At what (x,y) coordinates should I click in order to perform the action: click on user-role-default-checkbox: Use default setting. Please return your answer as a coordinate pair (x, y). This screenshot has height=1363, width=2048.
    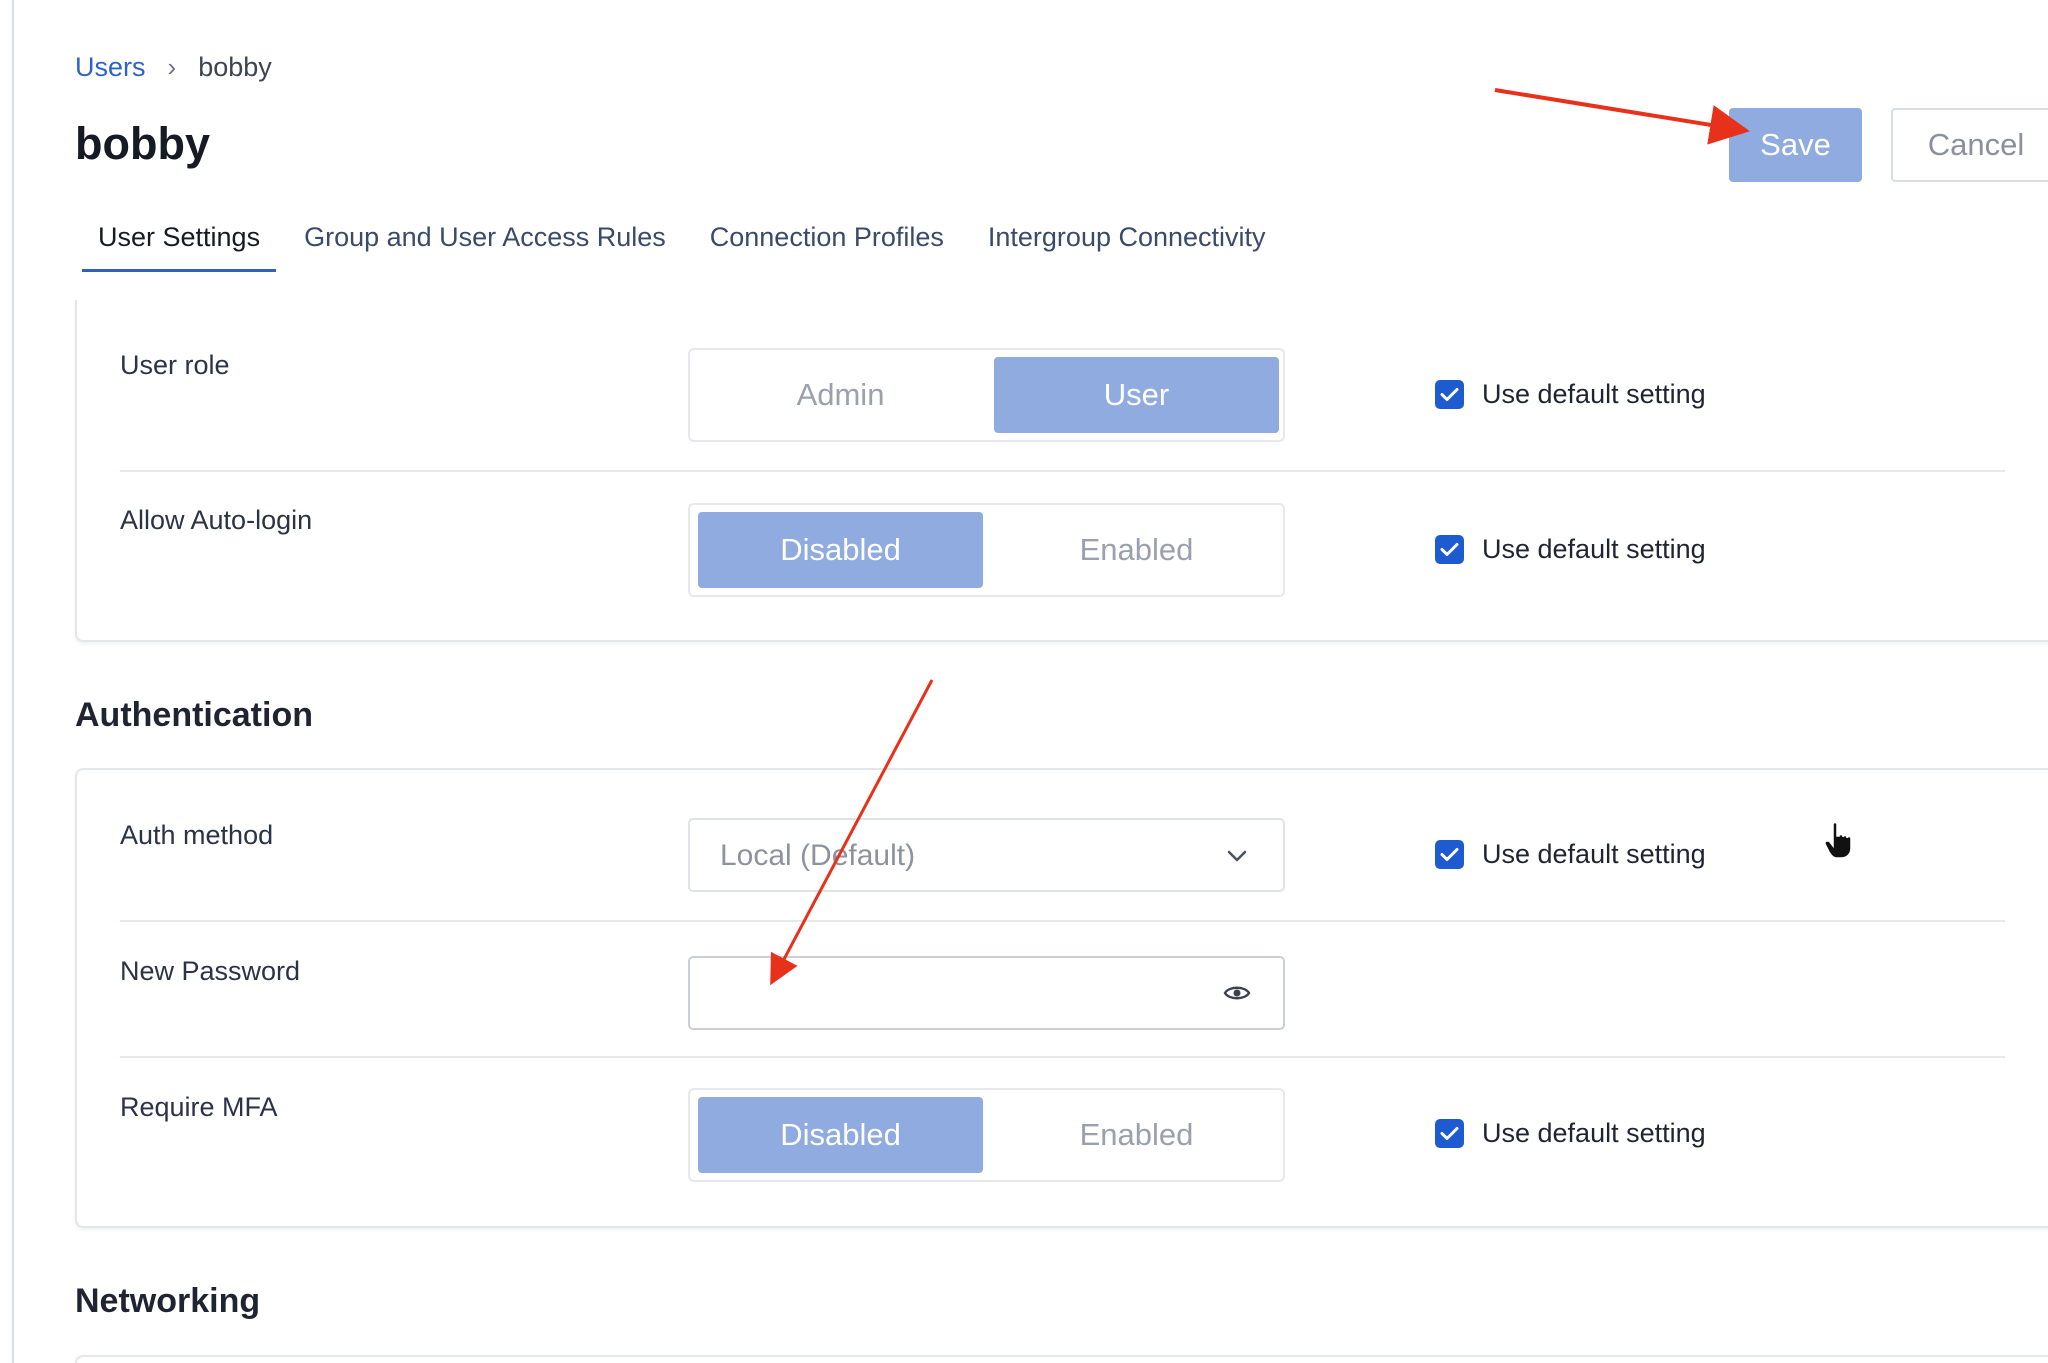
    Looking at the image, I should click on (1570, 394).